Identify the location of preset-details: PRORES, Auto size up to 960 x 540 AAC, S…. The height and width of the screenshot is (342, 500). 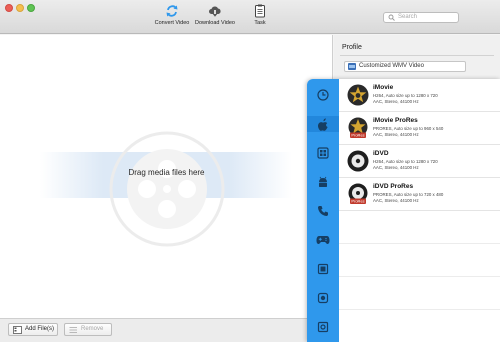
(435, 132).